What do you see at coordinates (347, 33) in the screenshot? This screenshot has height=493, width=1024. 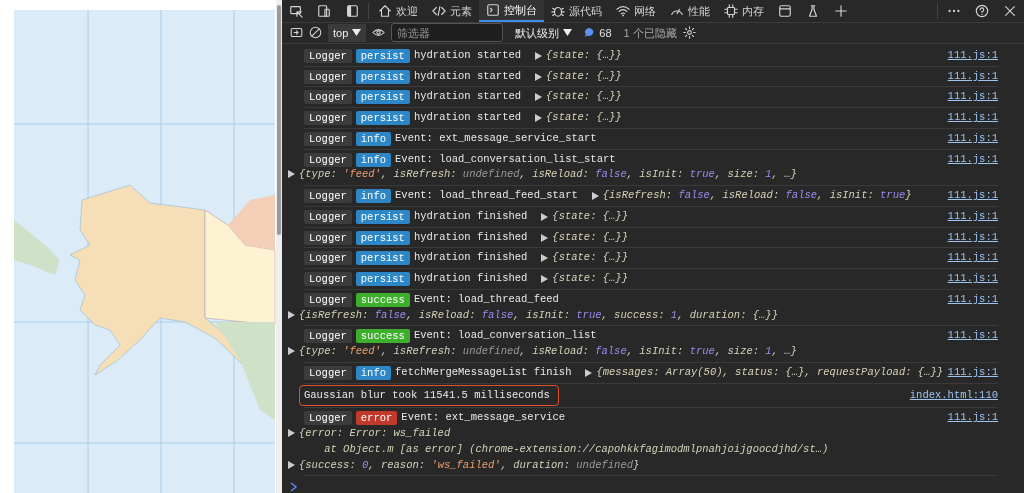 I see `context-dropdown: top` at bounding box center [347, 33].